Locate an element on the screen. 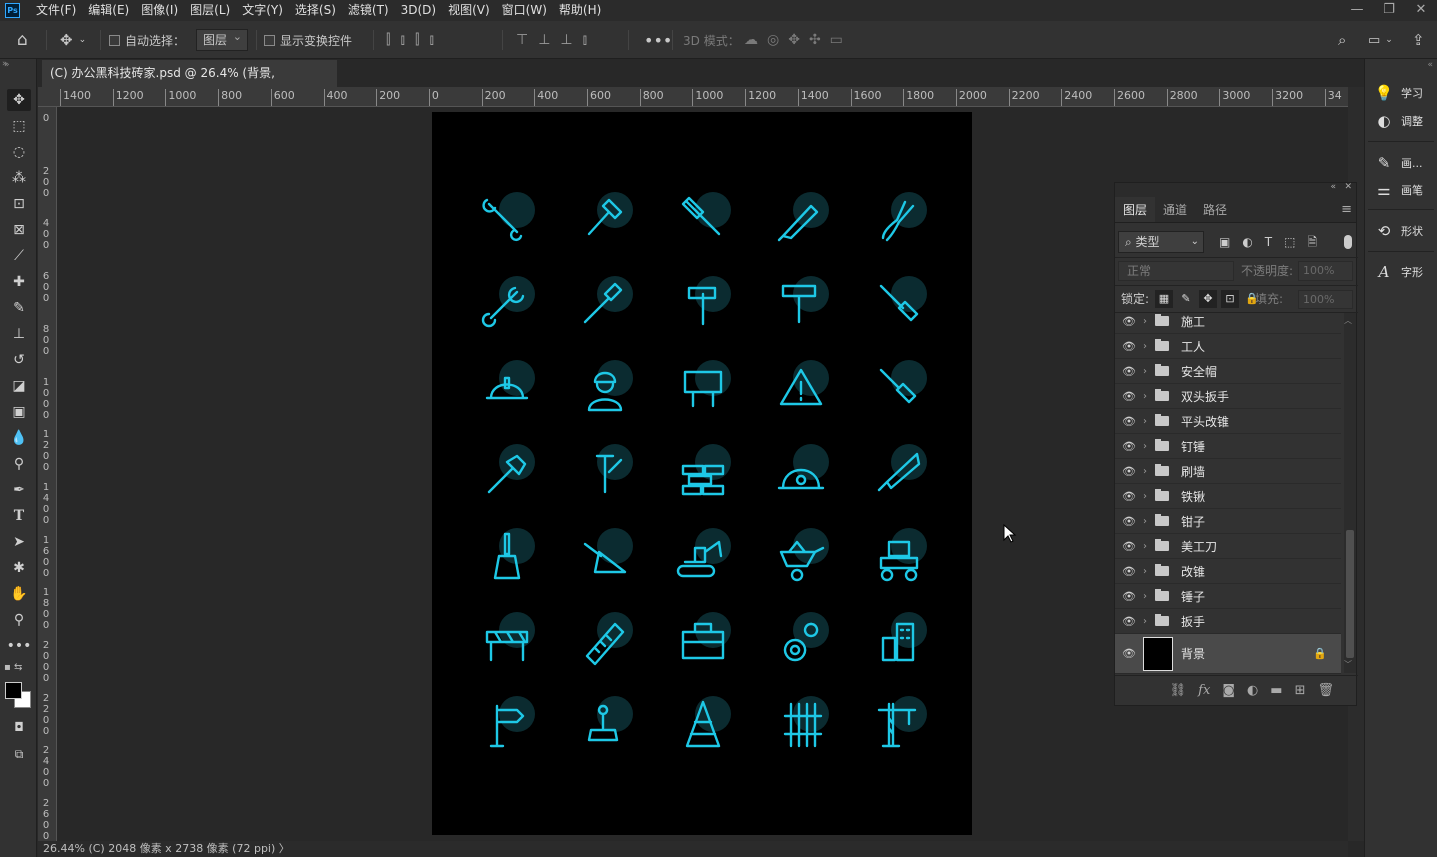 The image size is (1437, 857). opacity-field: 100% is located at coordinates (1325, 271).